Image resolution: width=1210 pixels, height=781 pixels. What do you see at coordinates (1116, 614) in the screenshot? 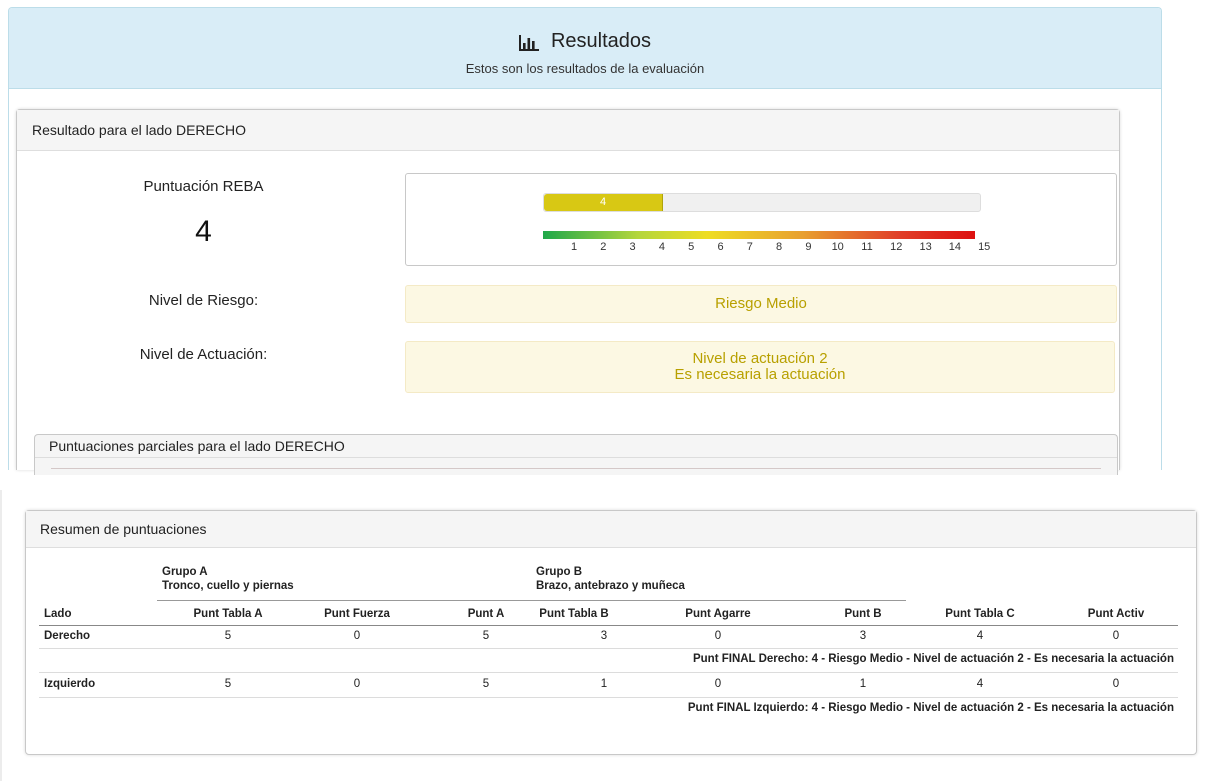
I see `column-header-punt-activ: Punt Activ` at bounding box center [1116, 614].